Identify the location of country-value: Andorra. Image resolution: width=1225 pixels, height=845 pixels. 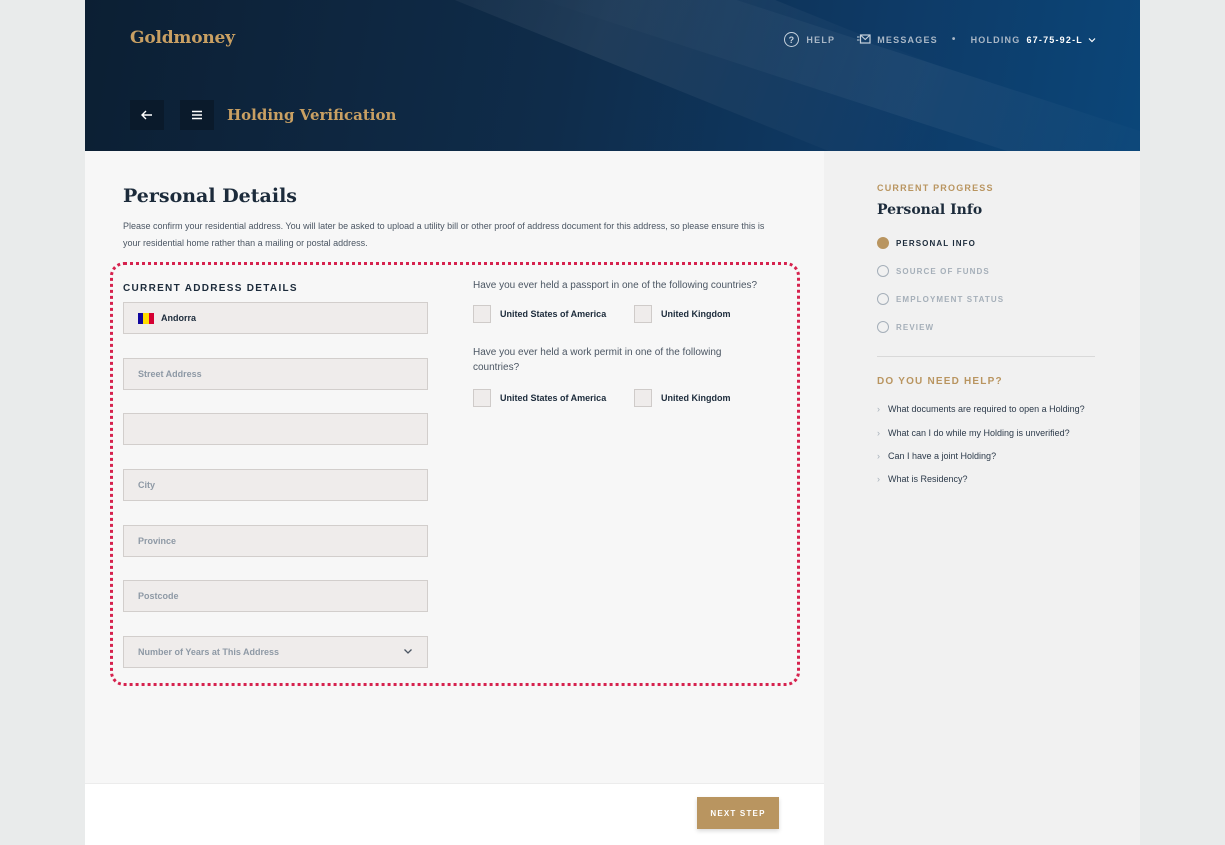
(179, 318).